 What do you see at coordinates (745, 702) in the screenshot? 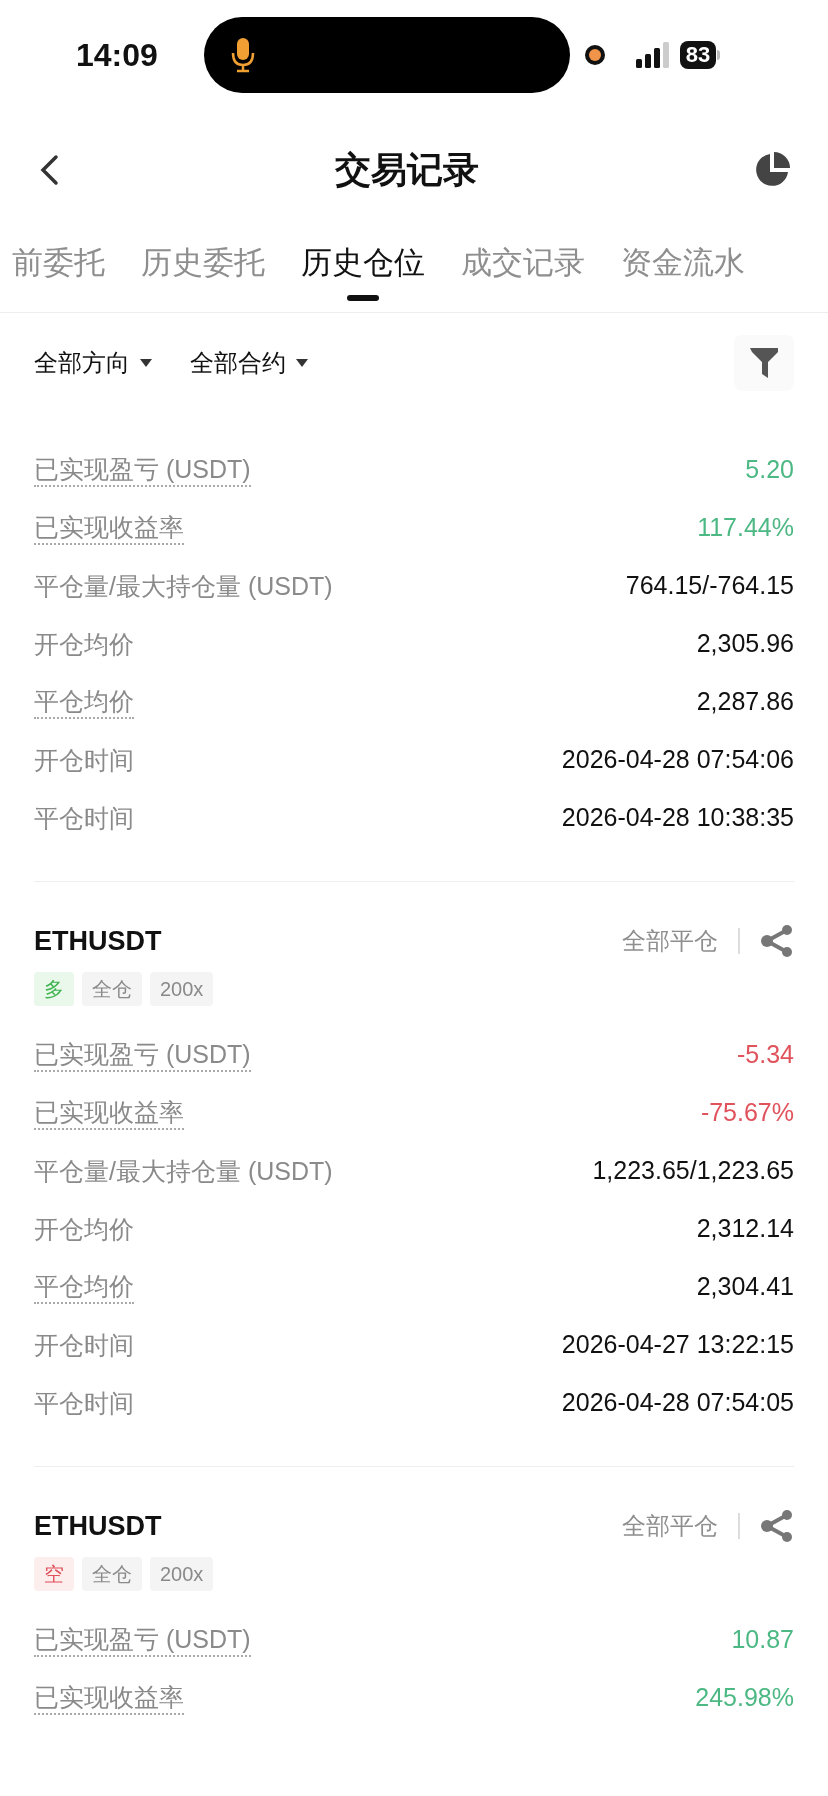
I see `field-value: 2,287.86` at bounding box center [745, 702].